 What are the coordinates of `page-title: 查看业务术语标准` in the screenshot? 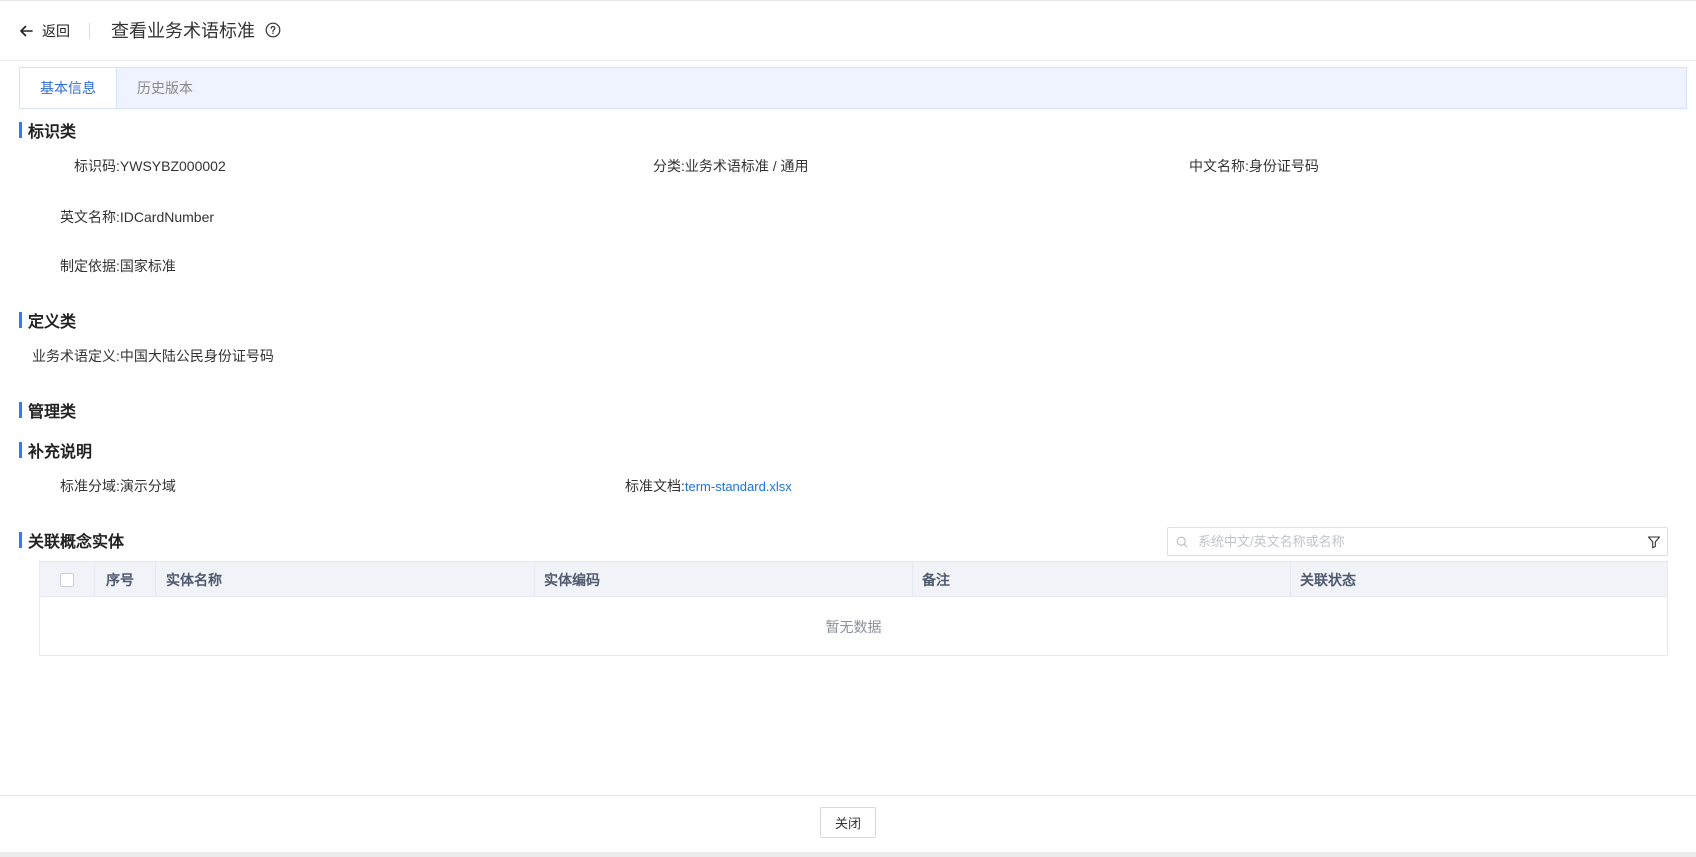 It's located at (183, 31).